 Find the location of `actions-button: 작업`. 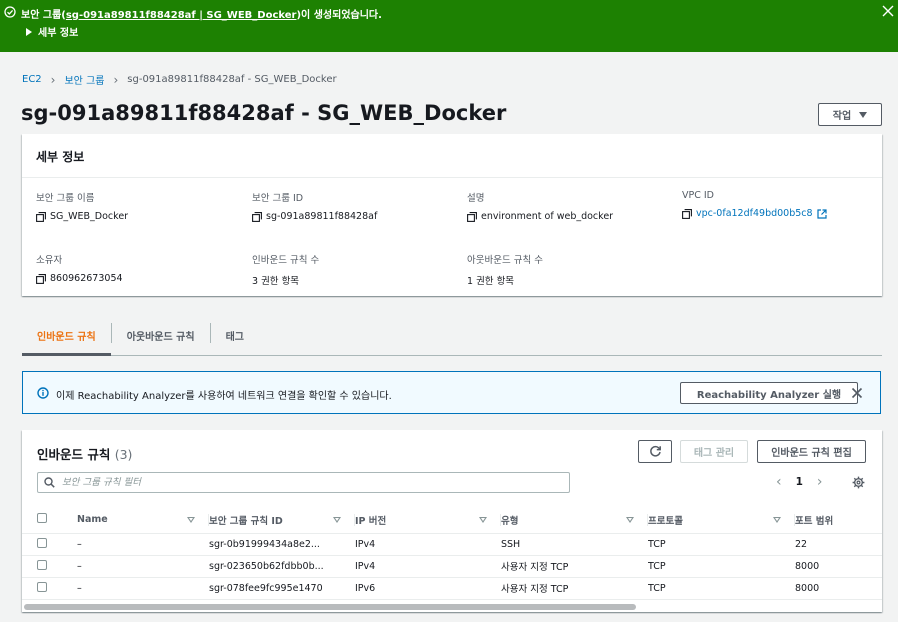

actions-button: 작업 is located at coordinates (850, 114).